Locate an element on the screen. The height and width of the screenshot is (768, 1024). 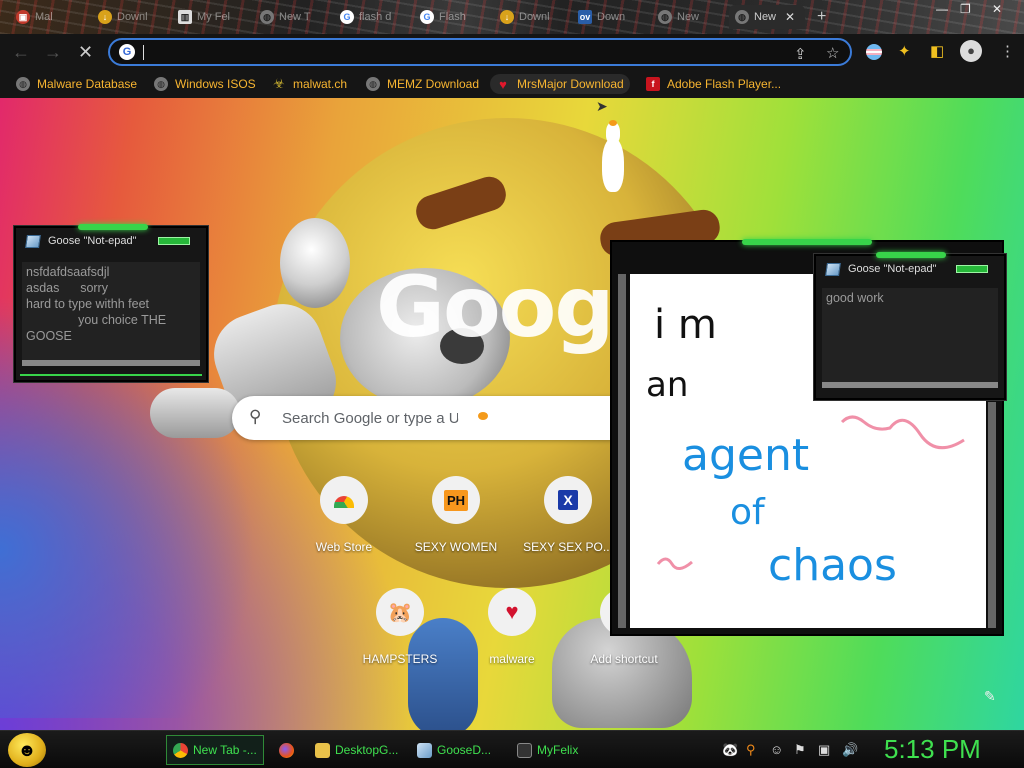
bookmark-star-icon: ☆ is located at coordinates (832, 53).